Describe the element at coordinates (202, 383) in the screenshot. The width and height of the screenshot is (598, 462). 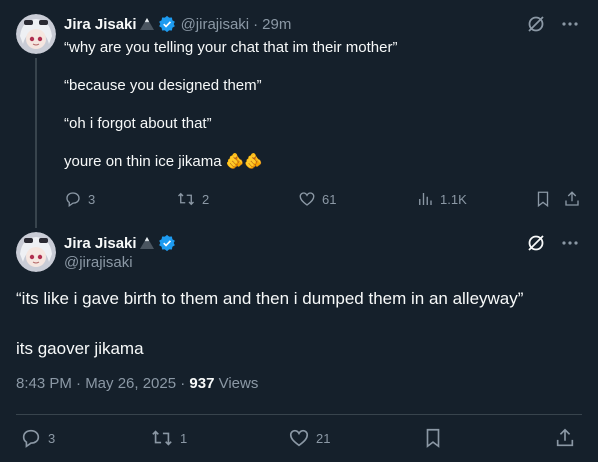
I see `views-count: 937` at that location.